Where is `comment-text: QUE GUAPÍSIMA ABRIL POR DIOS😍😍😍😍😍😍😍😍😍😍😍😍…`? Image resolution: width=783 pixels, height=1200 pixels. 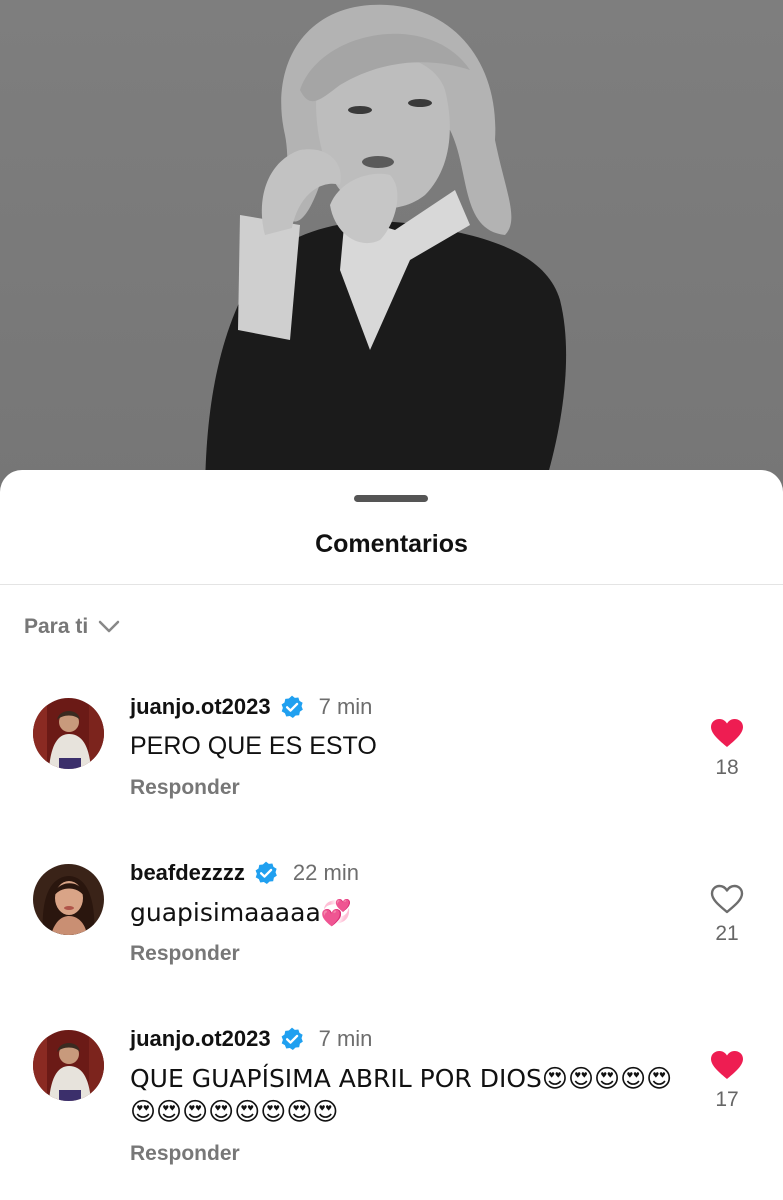 comment-text: QUE GUAPÍSIMA ABRIL POR DIOS😍😍😍😍😍😍😍😍😍😍😍😍… is located at coordinates (401, 1095).